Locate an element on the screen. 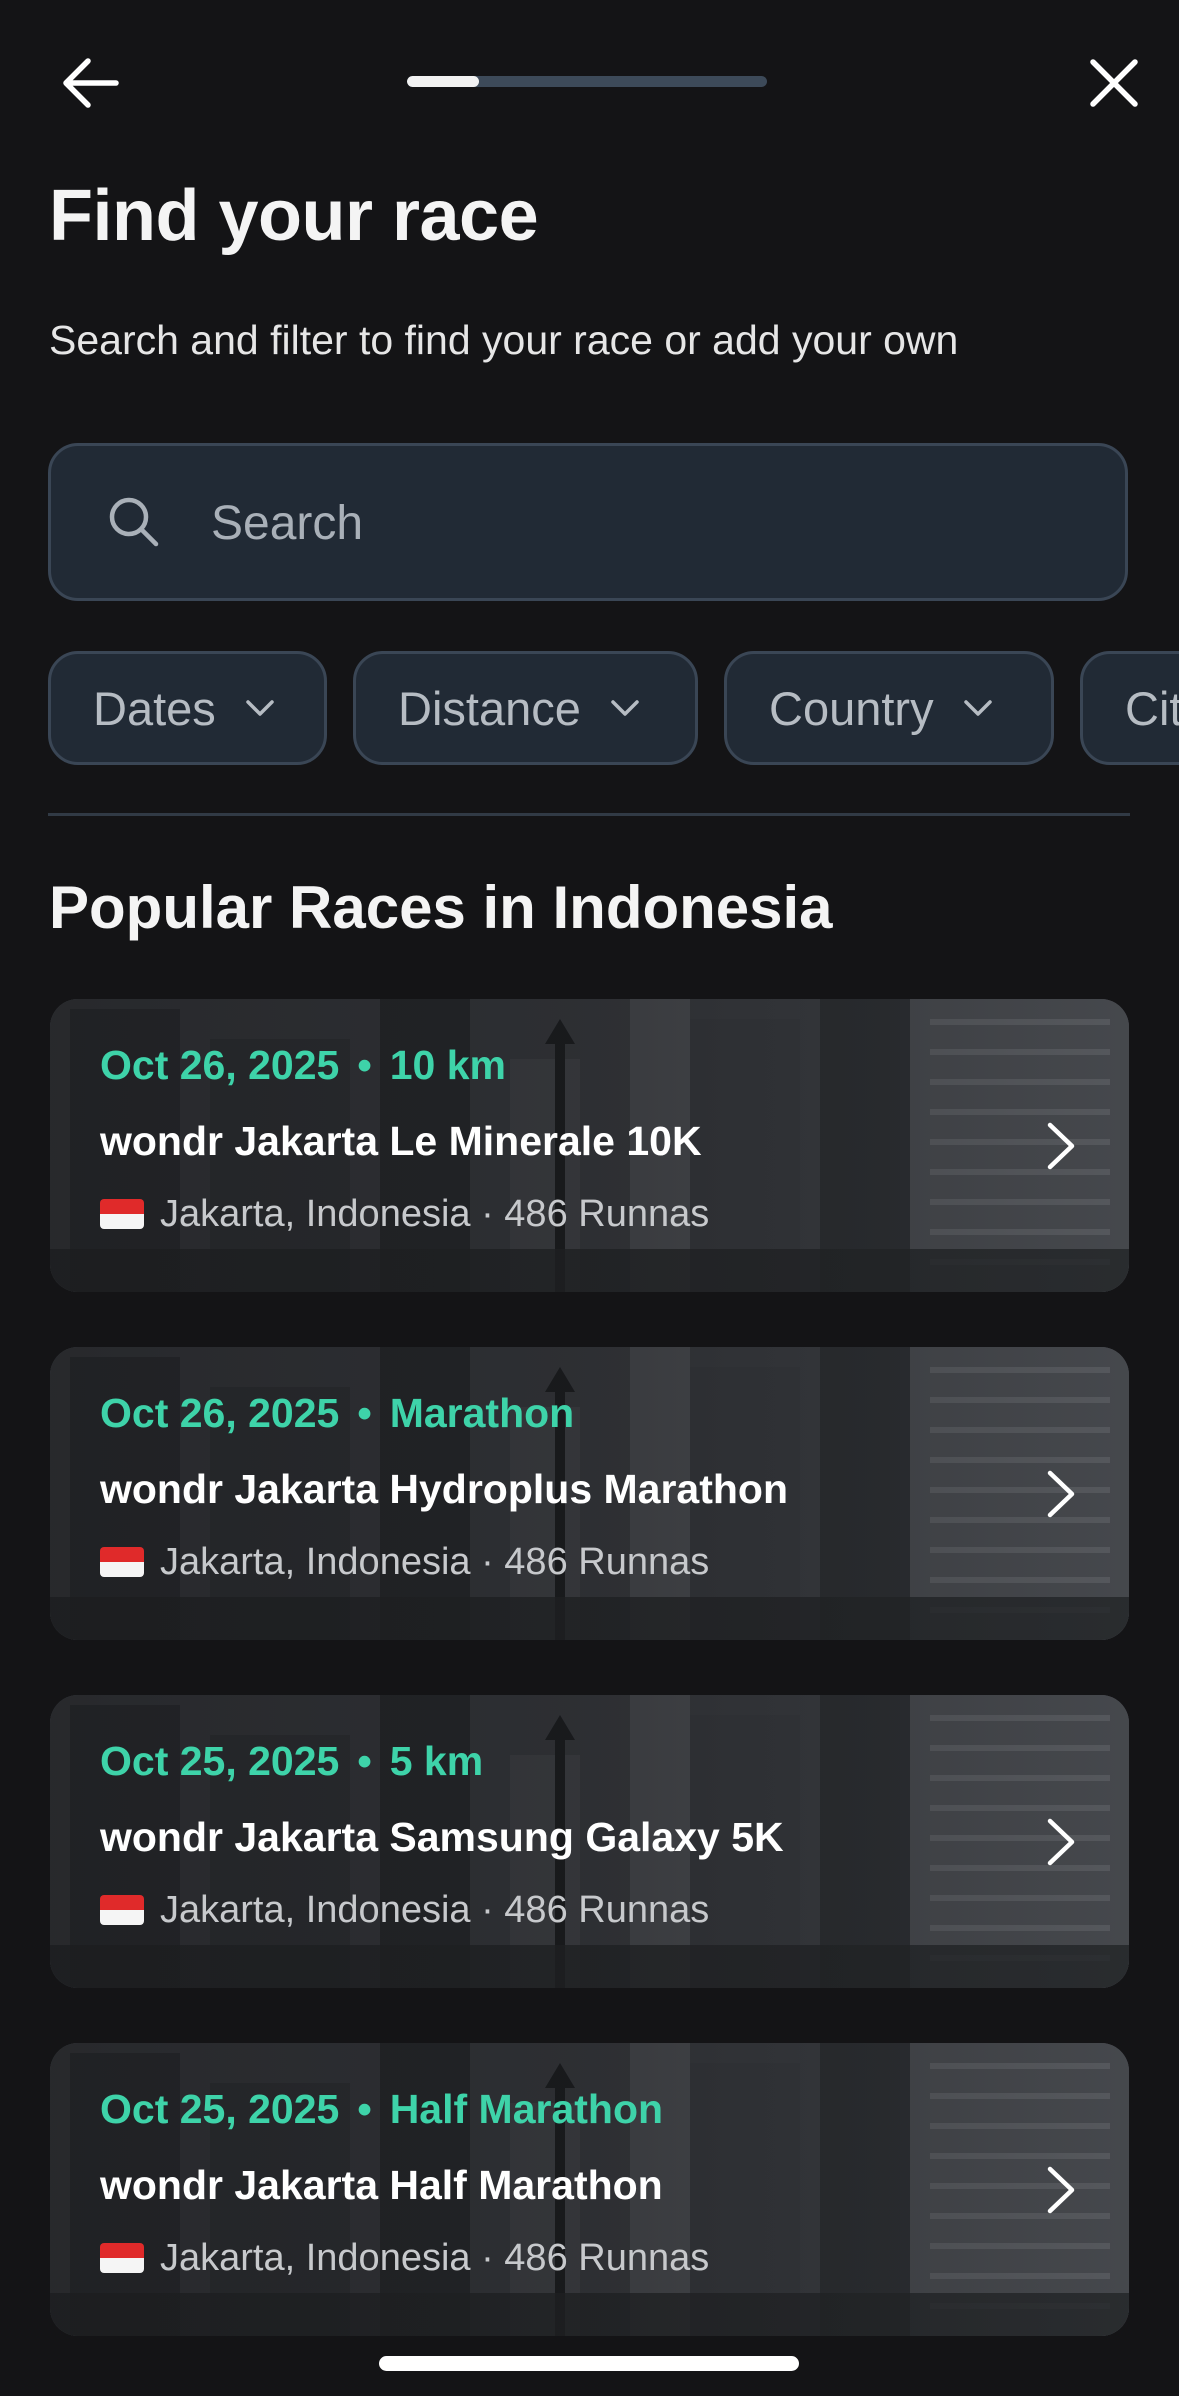  arrow-left-icon is located at coordinates (91, 83).